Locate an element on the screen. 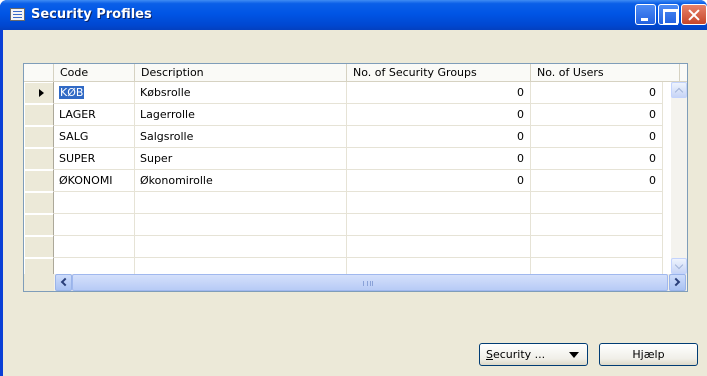  cell-description: Lagerrolle is located at coordinates (241, 115).